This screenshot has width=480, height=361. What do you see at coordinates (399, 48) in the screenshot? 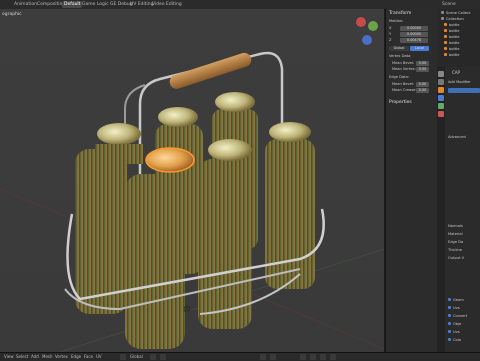
I see `global-toggle: Global` at bounding box center [399, 48].